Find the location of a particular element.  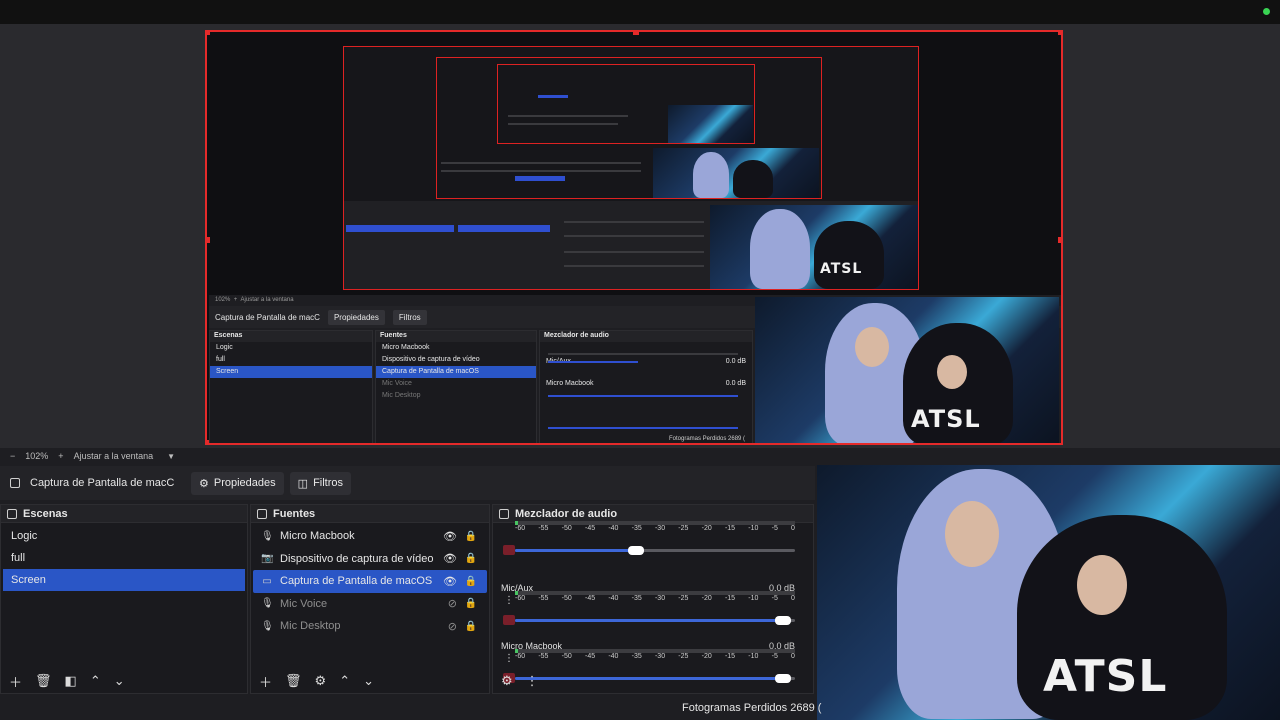

nested-dropped-frames: Fotogramas Perdidos 2689 ( is located at coordinates (707, 439).